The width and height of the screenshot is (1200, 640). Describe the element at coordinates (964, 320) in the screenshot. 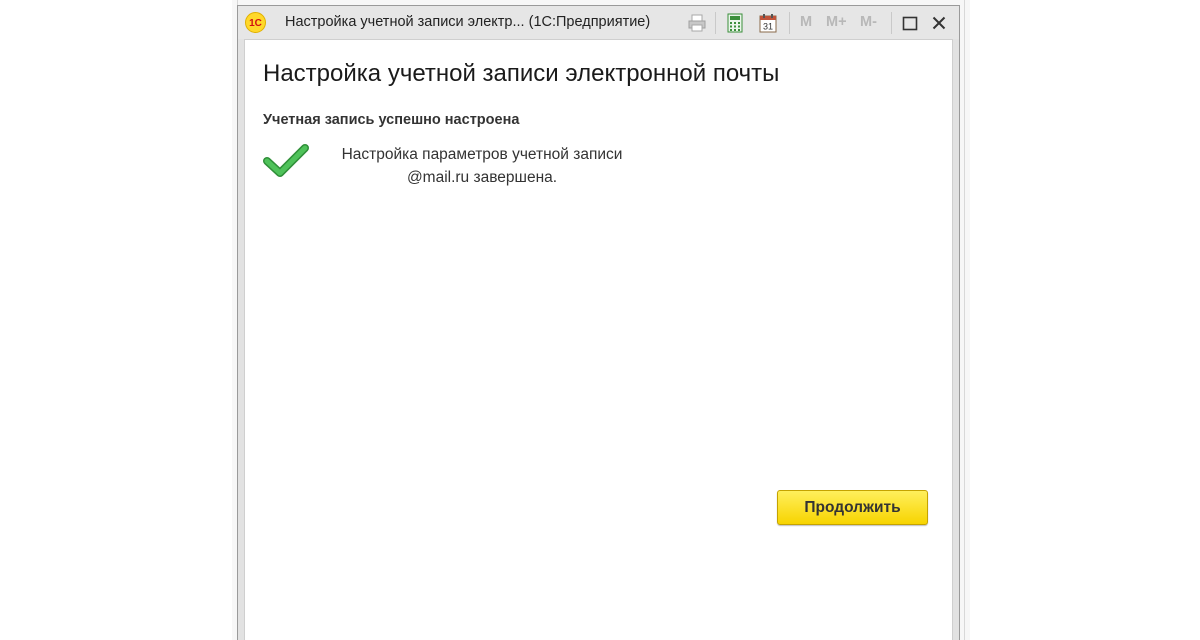

I see `background-divider` at that location.